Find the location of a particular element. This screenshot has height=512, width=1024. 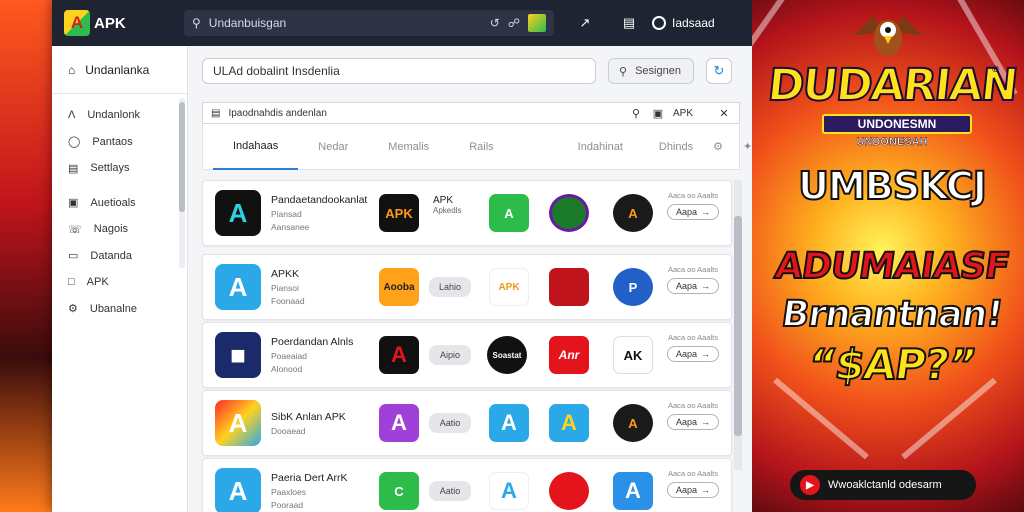

gear-icon: ⚙ is located at coordinates (73, 309).